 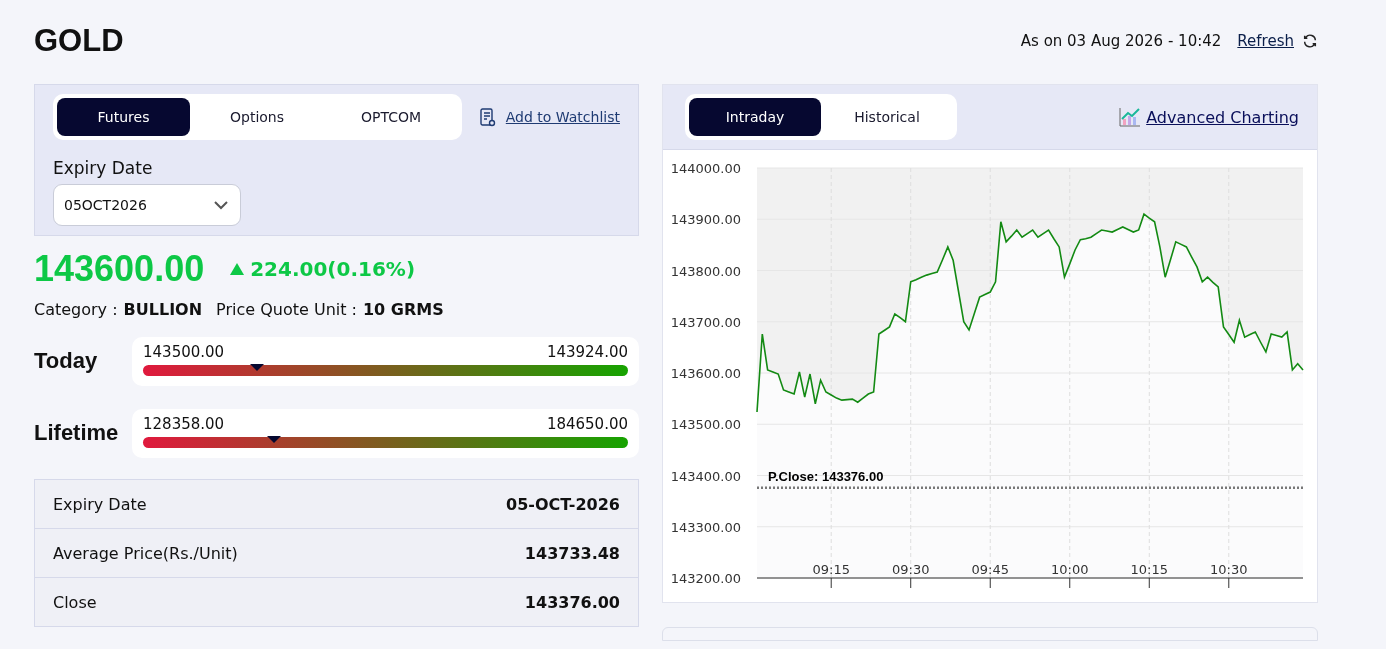 What do you see at coordinates (391, 117) in the screenshot?
I see `tab: OPTCOM` at bounding box center [391, 117].